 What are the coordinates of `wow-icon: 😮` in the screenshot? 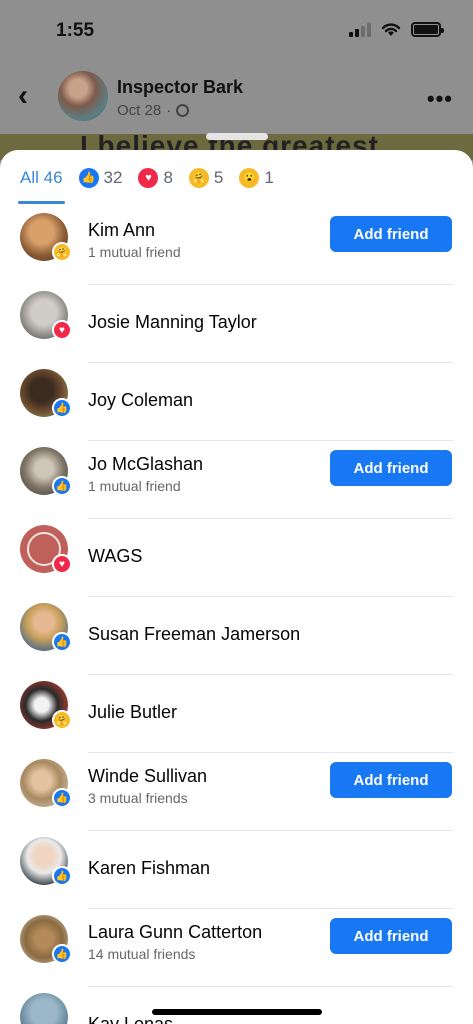 It's located at (249, 178).